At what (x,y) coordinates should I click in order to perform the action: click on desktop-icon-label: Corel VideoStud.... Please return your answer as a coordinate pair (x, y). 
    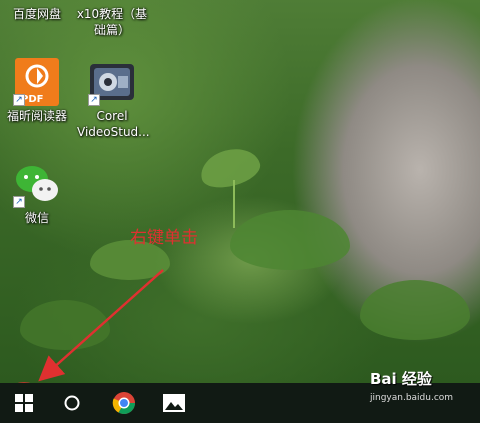
    Looking at the image, I should click on (113, 124).